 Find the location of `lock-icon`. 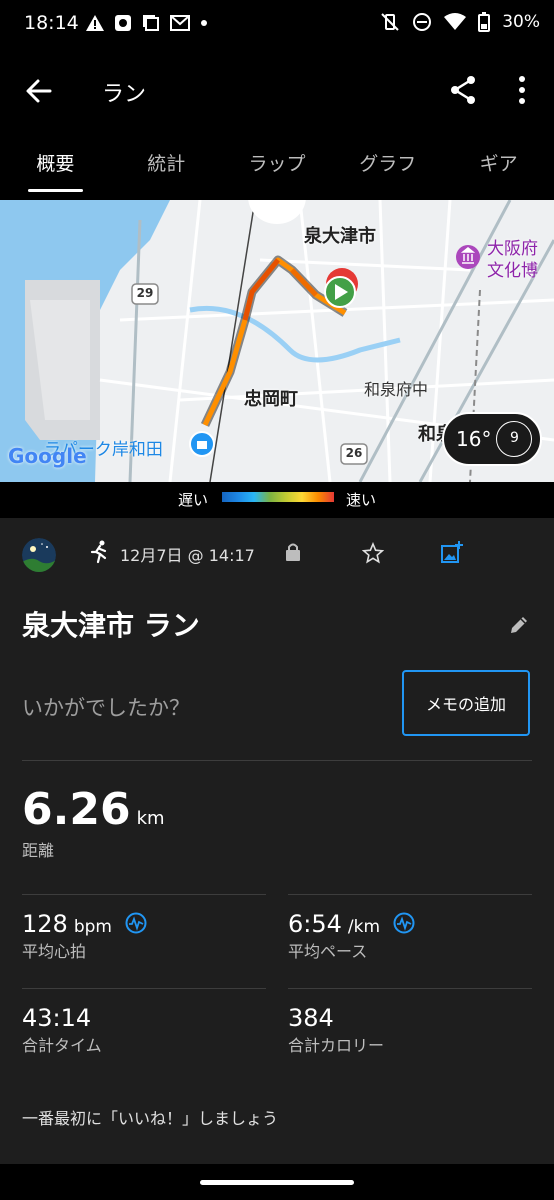

lock-icon is located at coordinates (293, 552).